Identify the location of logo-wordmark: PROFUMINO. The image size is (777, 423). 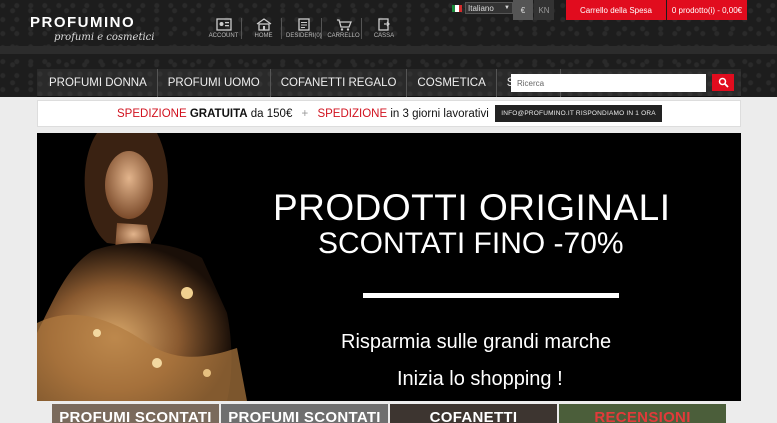
(83, 22).